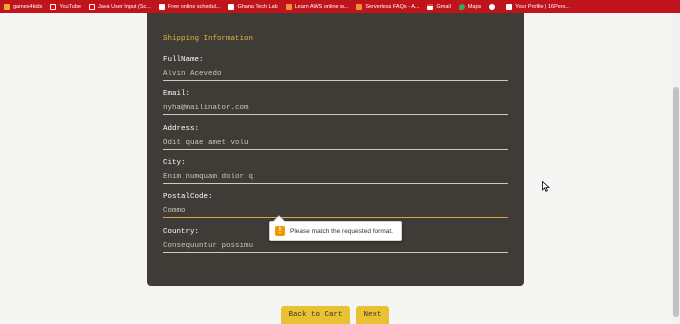  Describe the element at coordinates (335, 177) in the screenshot. I see `city-input` at that location.